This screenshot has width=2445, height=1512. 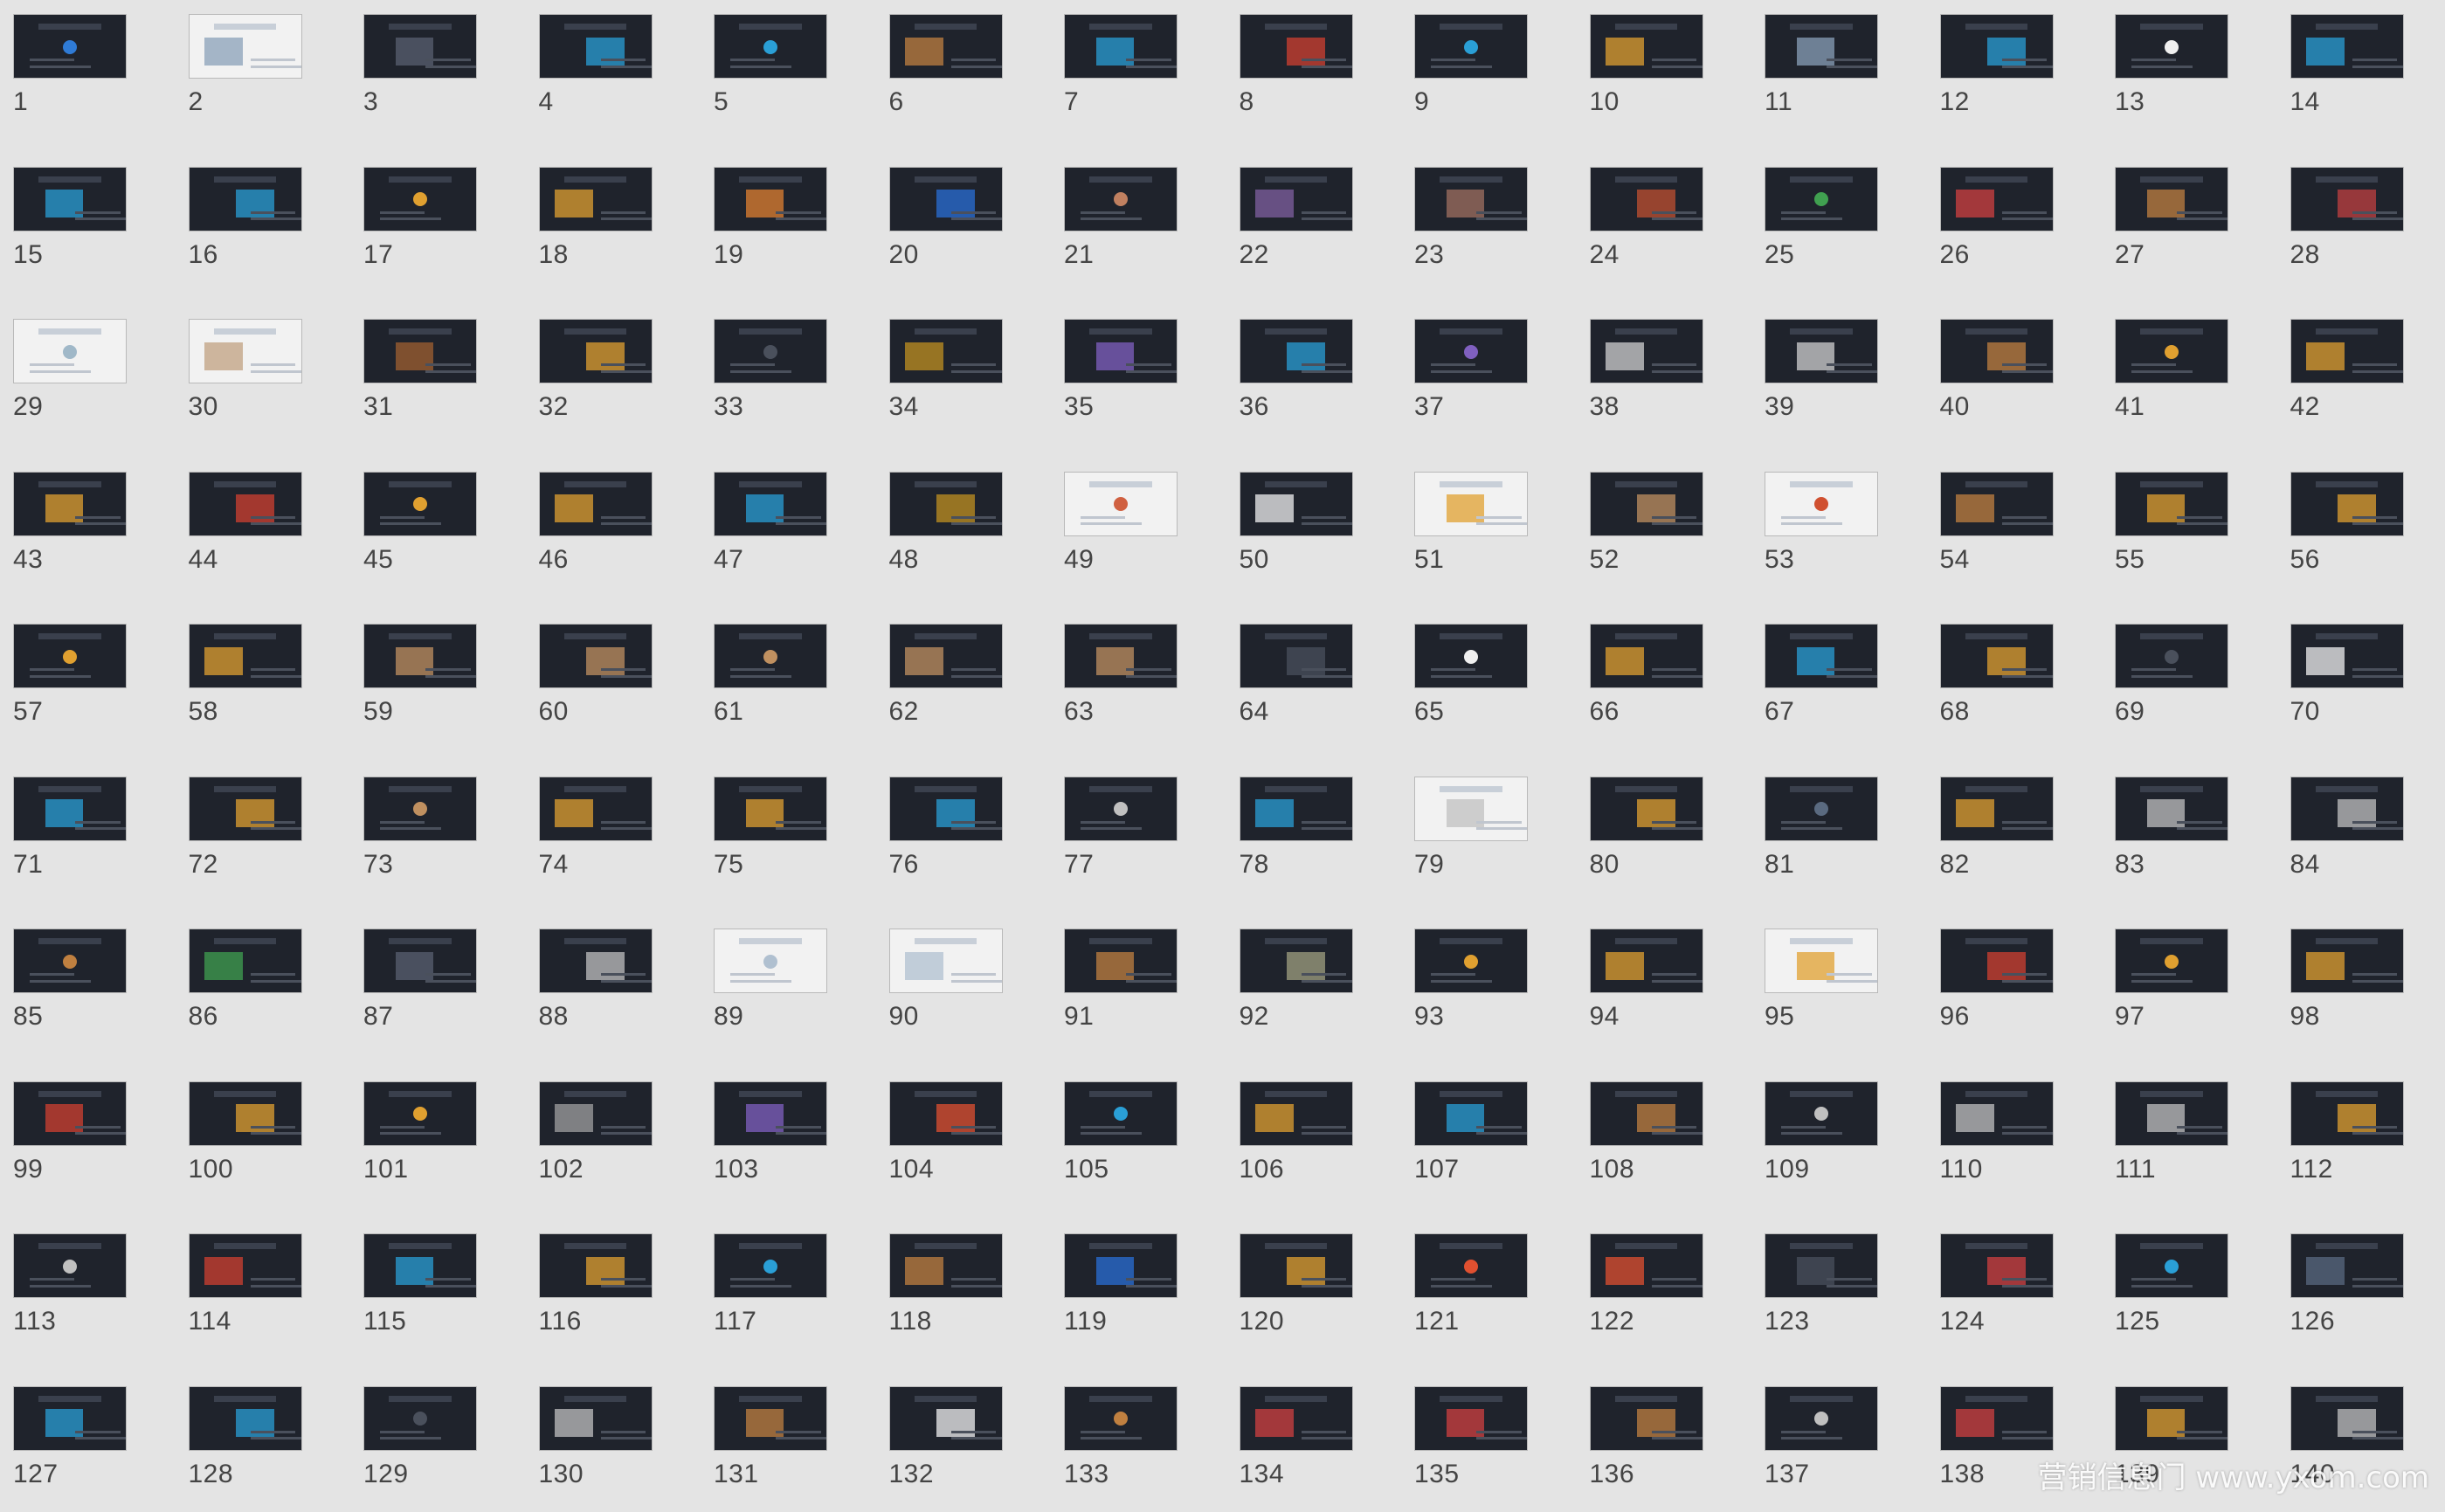 I want to click on slide-item: 97, so click(x=2189, y=984).